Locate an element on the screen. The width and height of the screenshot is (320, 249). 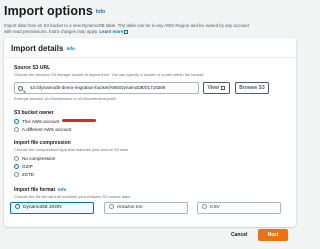
format-tile-csv: CSV is located at coordinates (239, 208).